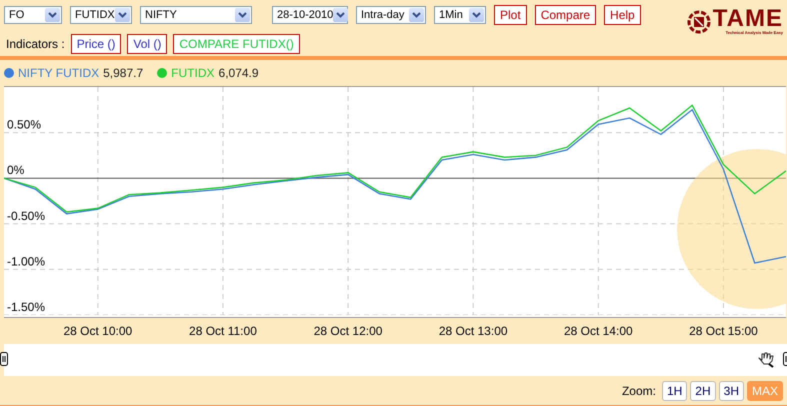 The image size is (787, 406). I want to click on y-axis-label: 0.50%, so click(24, 125).